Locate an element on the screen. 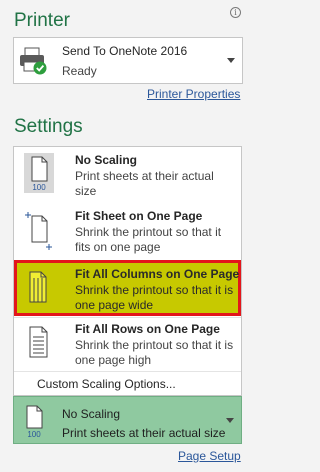 The width and height of the screenshot is (320, 472). printer-select: Send To OneNote 2016 Ready is located at coordinates (128, 60).